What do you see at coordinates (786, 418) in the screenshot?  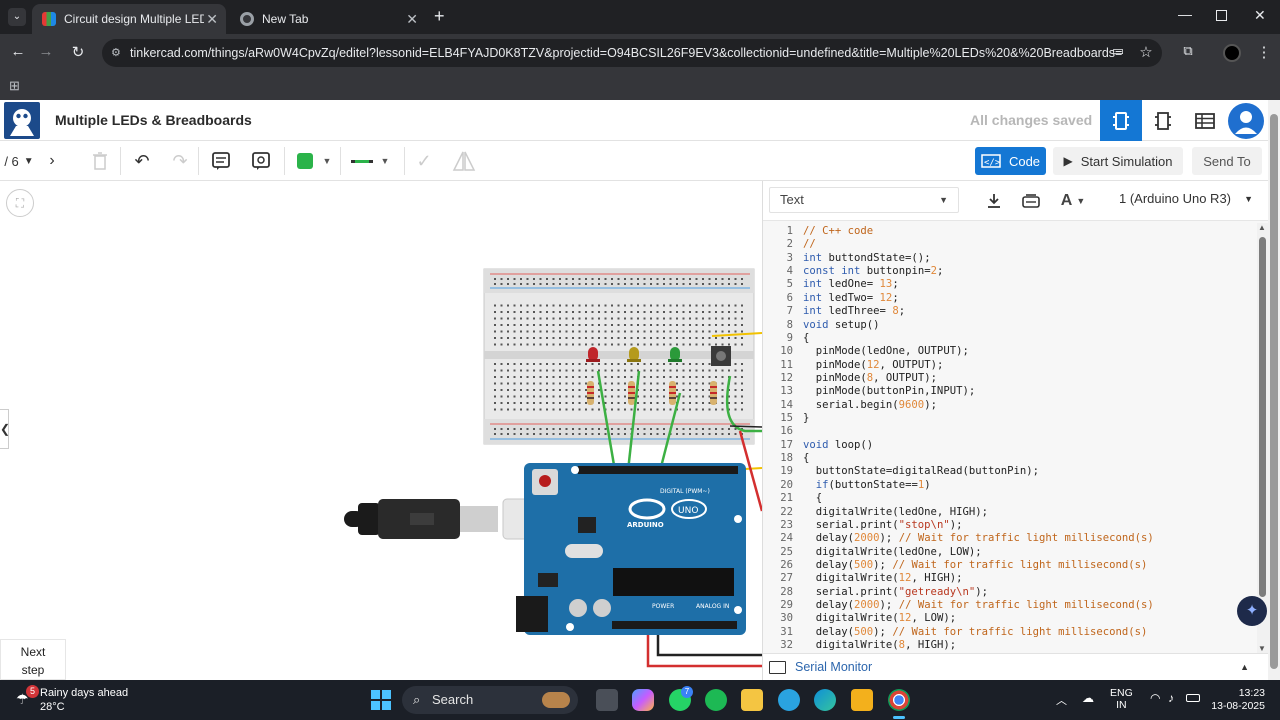 I see `code-line: 15}` at bounding box center [786, 418].